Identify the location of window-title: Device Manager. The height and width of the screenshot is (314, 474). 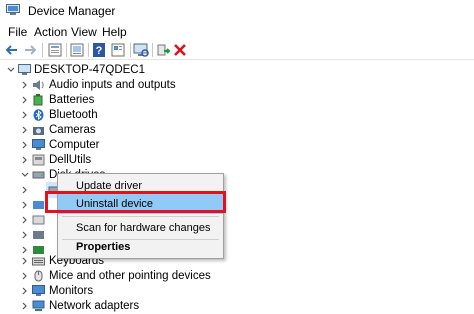
(72, 11).